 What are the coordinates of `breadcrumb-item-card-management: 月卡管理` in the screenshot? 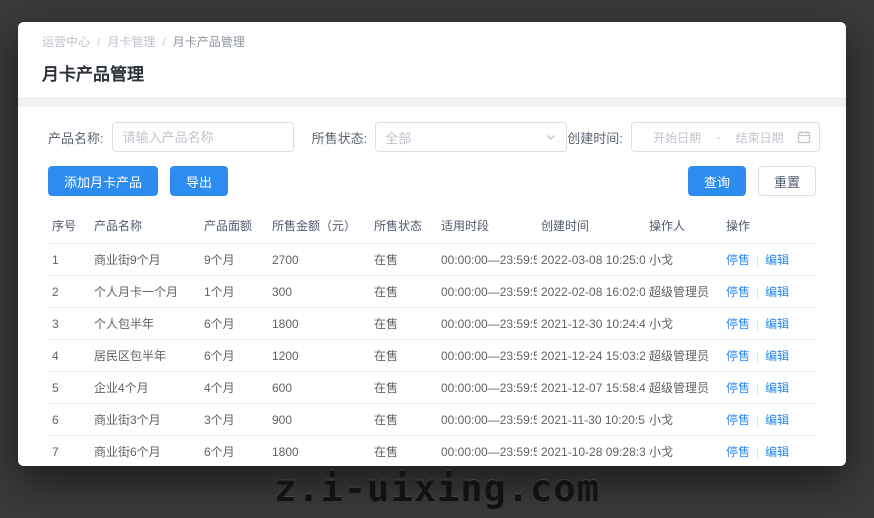 It's located at (131, 41).